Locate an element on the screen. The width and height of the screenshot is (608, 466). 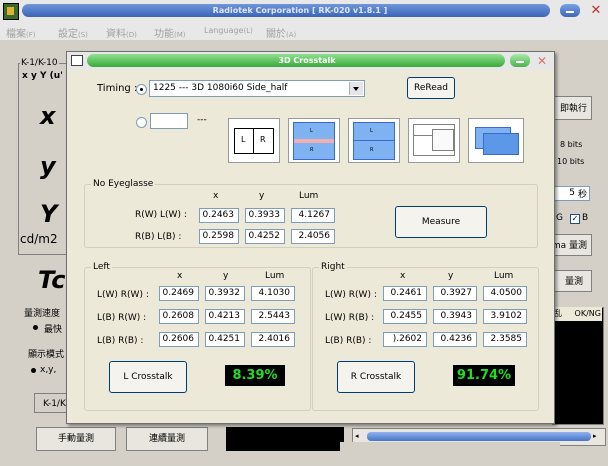
x-field: 0.2598 is located at coordinates (219, 236).